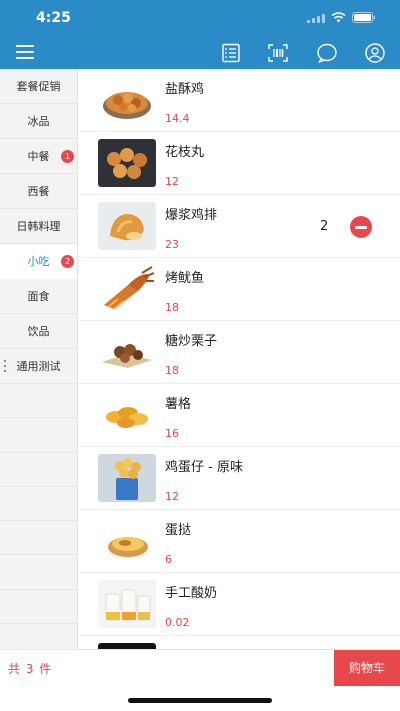 This screenshot has width=400, height=711. I want to click on product-name: 爆浆鸡排, so click(191, 215).